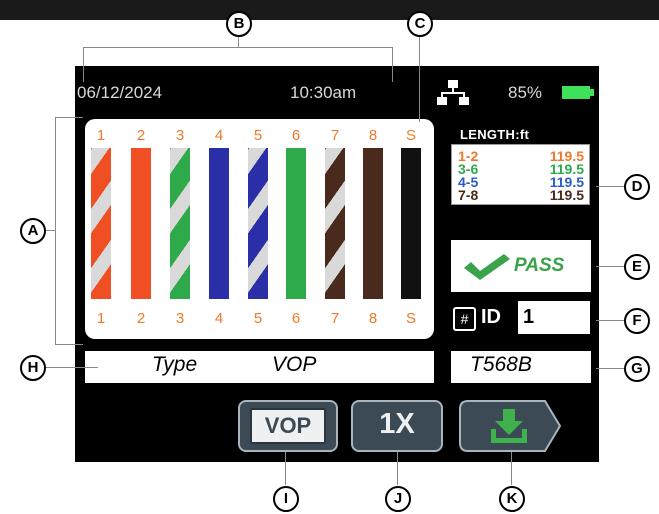 Image resolution: width=659 pixels, height=514 pixels. I want to click on top-bar, so click(329, 10).